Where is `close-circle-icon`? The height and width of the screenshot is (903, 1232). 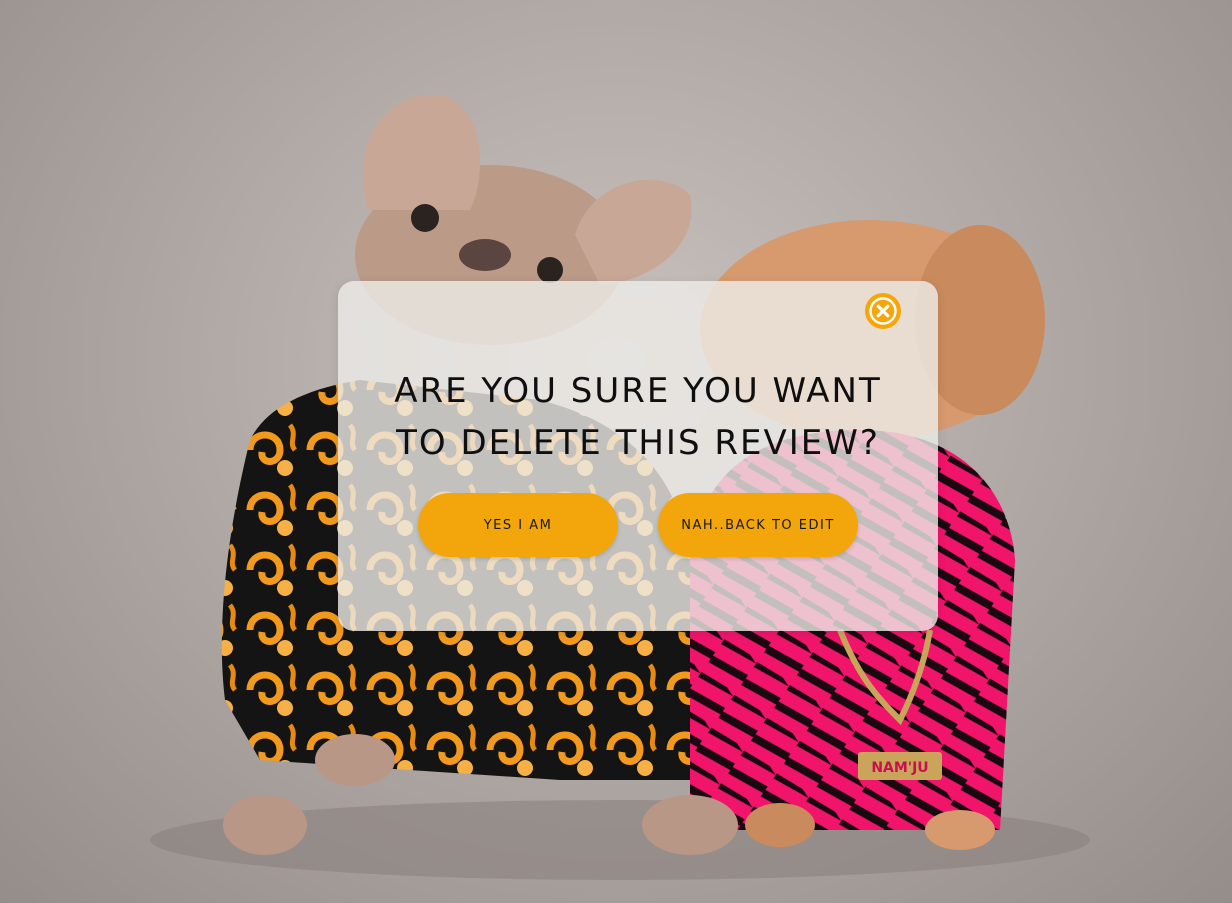
close-circle-icon is located at coordinates (883, 311).